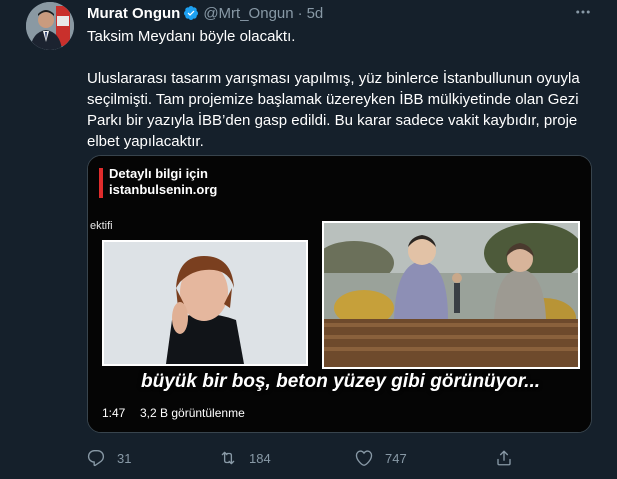  What do you see at coordinates (133, 13) in the screenshot?
I see `author-name: Murat Ongun` at bounding box center [133, 13].